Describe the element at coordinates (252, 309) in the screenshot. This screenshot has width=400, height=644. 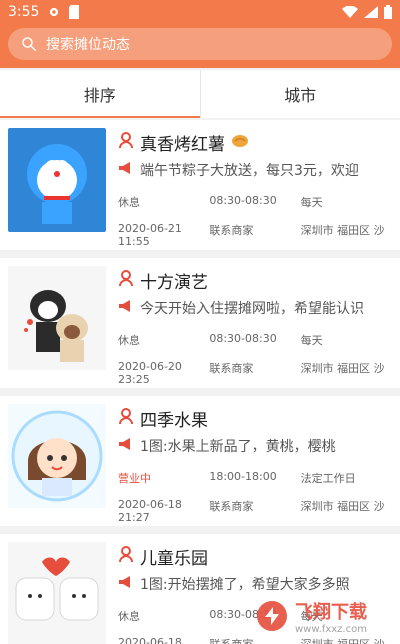
I see `stall-message: 今天开始入住摆摊网啦，希望能认识` at that location.